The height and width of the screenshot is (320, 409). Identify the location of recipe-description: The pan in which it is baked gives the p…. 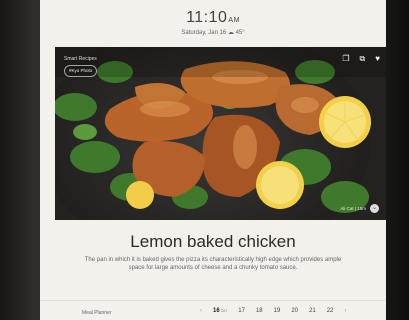
(213, 264).